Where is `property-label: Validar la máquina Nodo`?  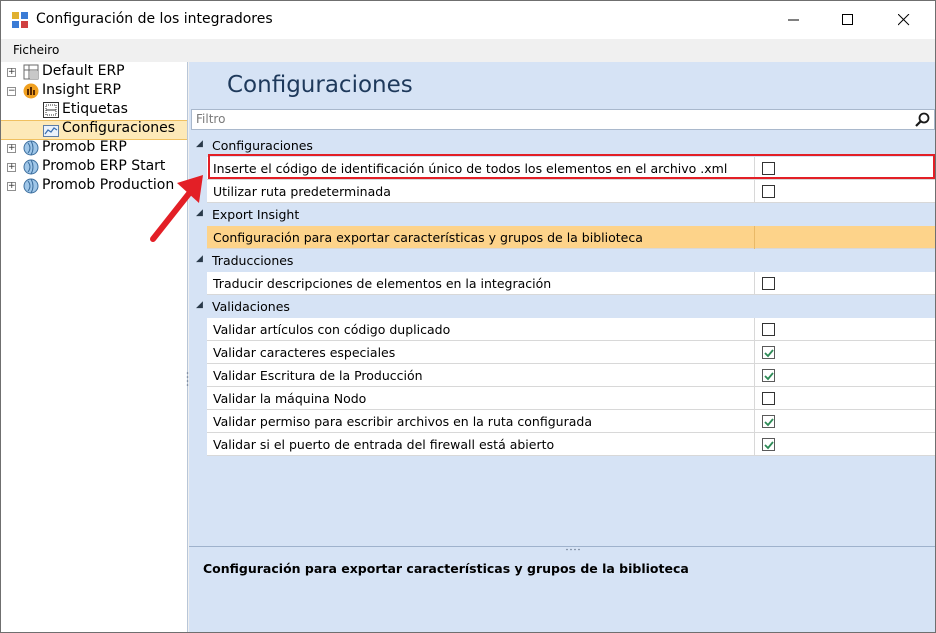
property-label: Validar la máquina Nodo is located at coordinates (290, 398).